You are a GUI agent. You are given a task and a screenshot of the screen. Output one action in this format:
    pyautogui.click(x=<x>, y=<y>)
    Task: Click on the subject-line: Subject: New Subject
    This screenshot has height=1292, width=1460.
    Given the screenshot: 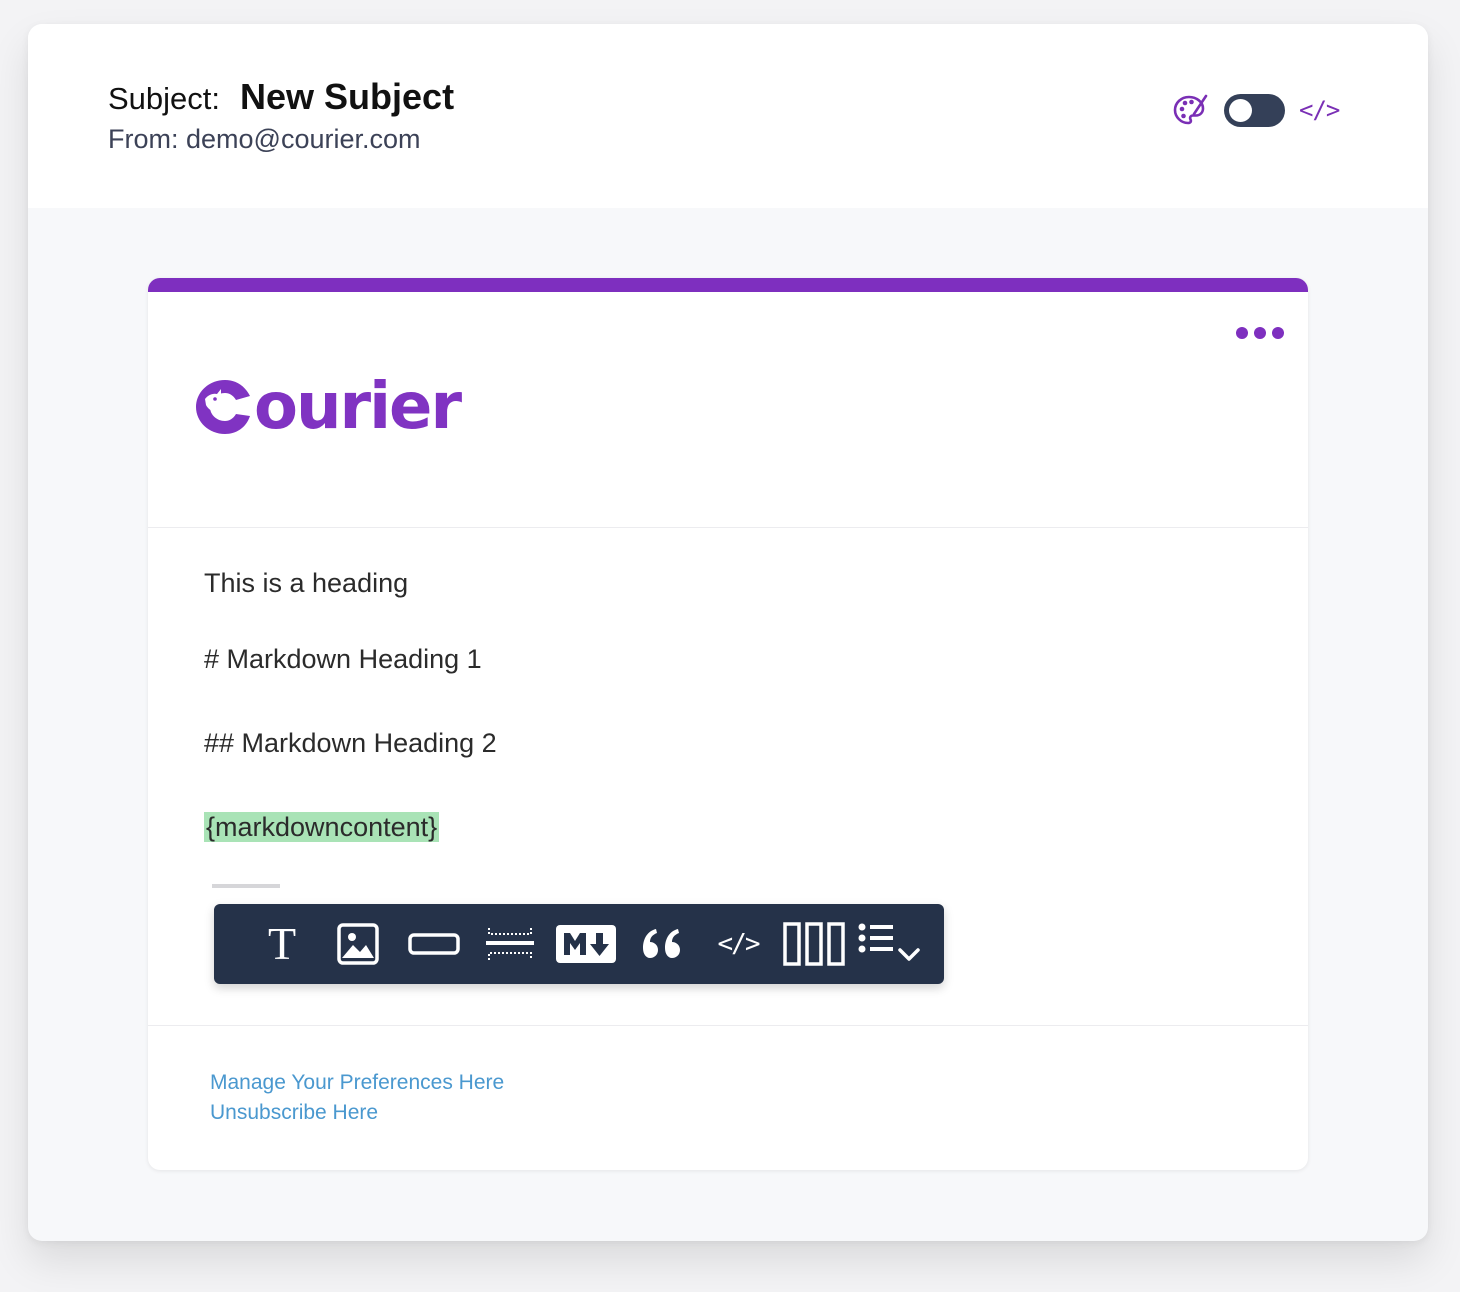 What is the action you would take?
    pyautogui.click(x=281, y=97)
    